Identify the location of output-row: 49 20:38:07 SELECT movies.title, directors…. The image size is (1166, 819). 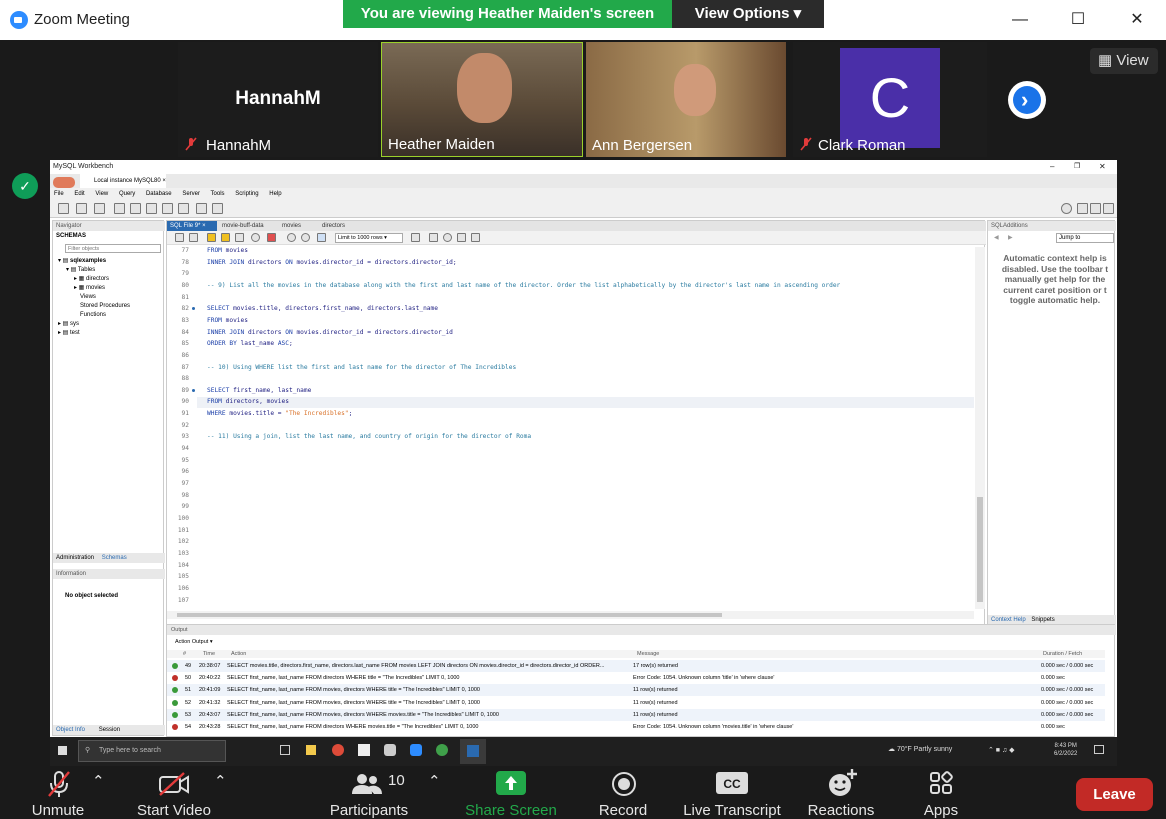
(636, 666).